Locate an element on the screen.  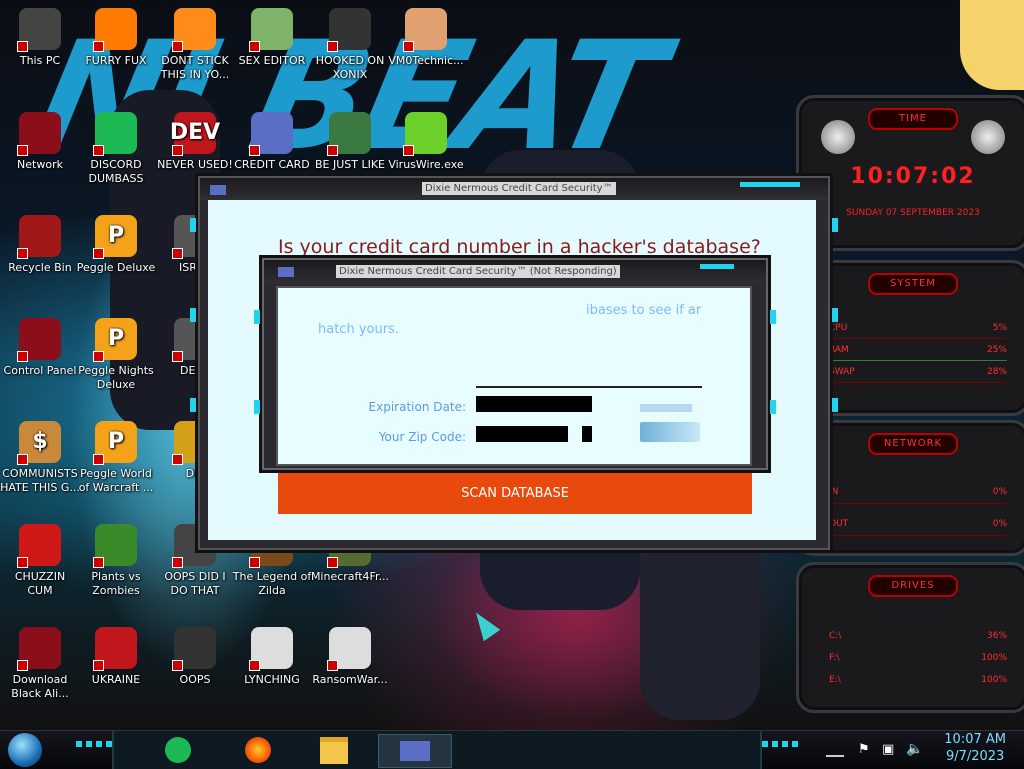
desktop-icon-never-used: DEV NEVER USED! is located at coordinates (195, 142).